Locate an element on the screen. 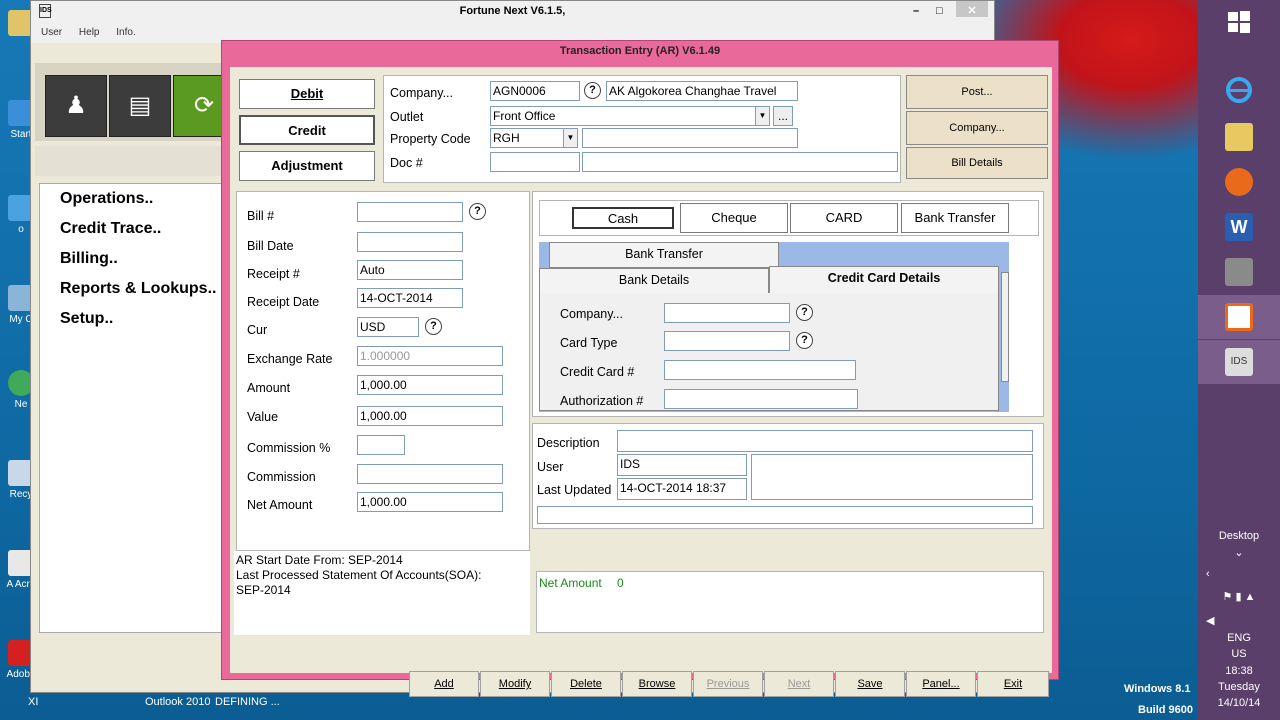 The image size is (1280, 720). nav-setup: Setup.. is located at coordinates (86, 319).